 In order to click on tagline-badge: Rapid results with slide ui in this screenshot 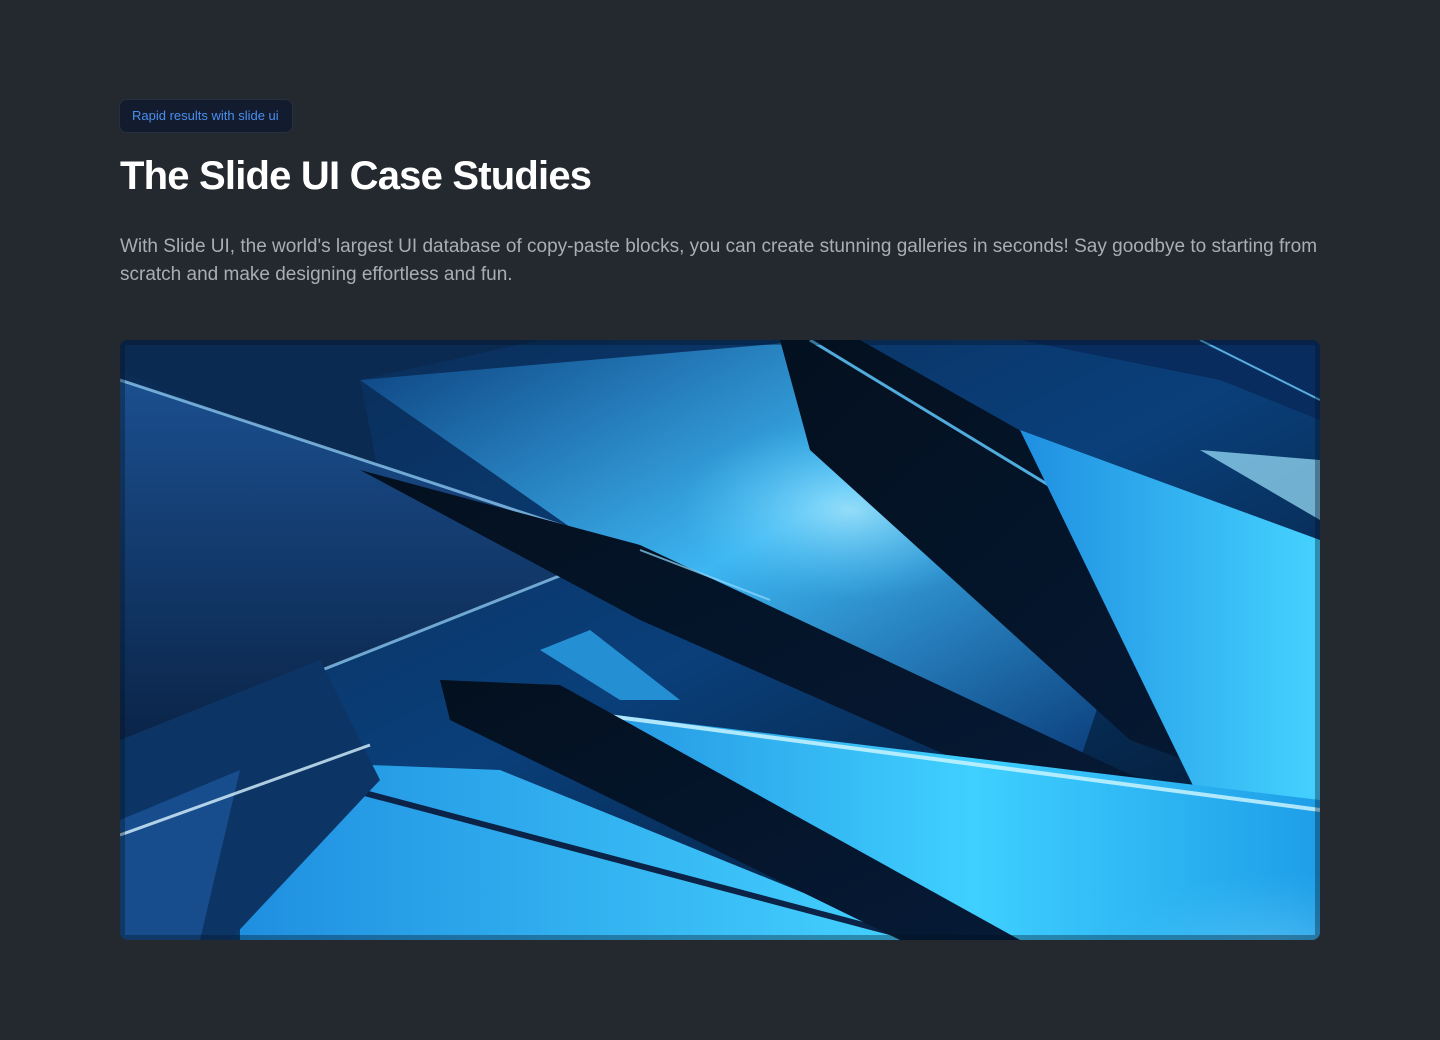, I will do `click(206, 116)`.